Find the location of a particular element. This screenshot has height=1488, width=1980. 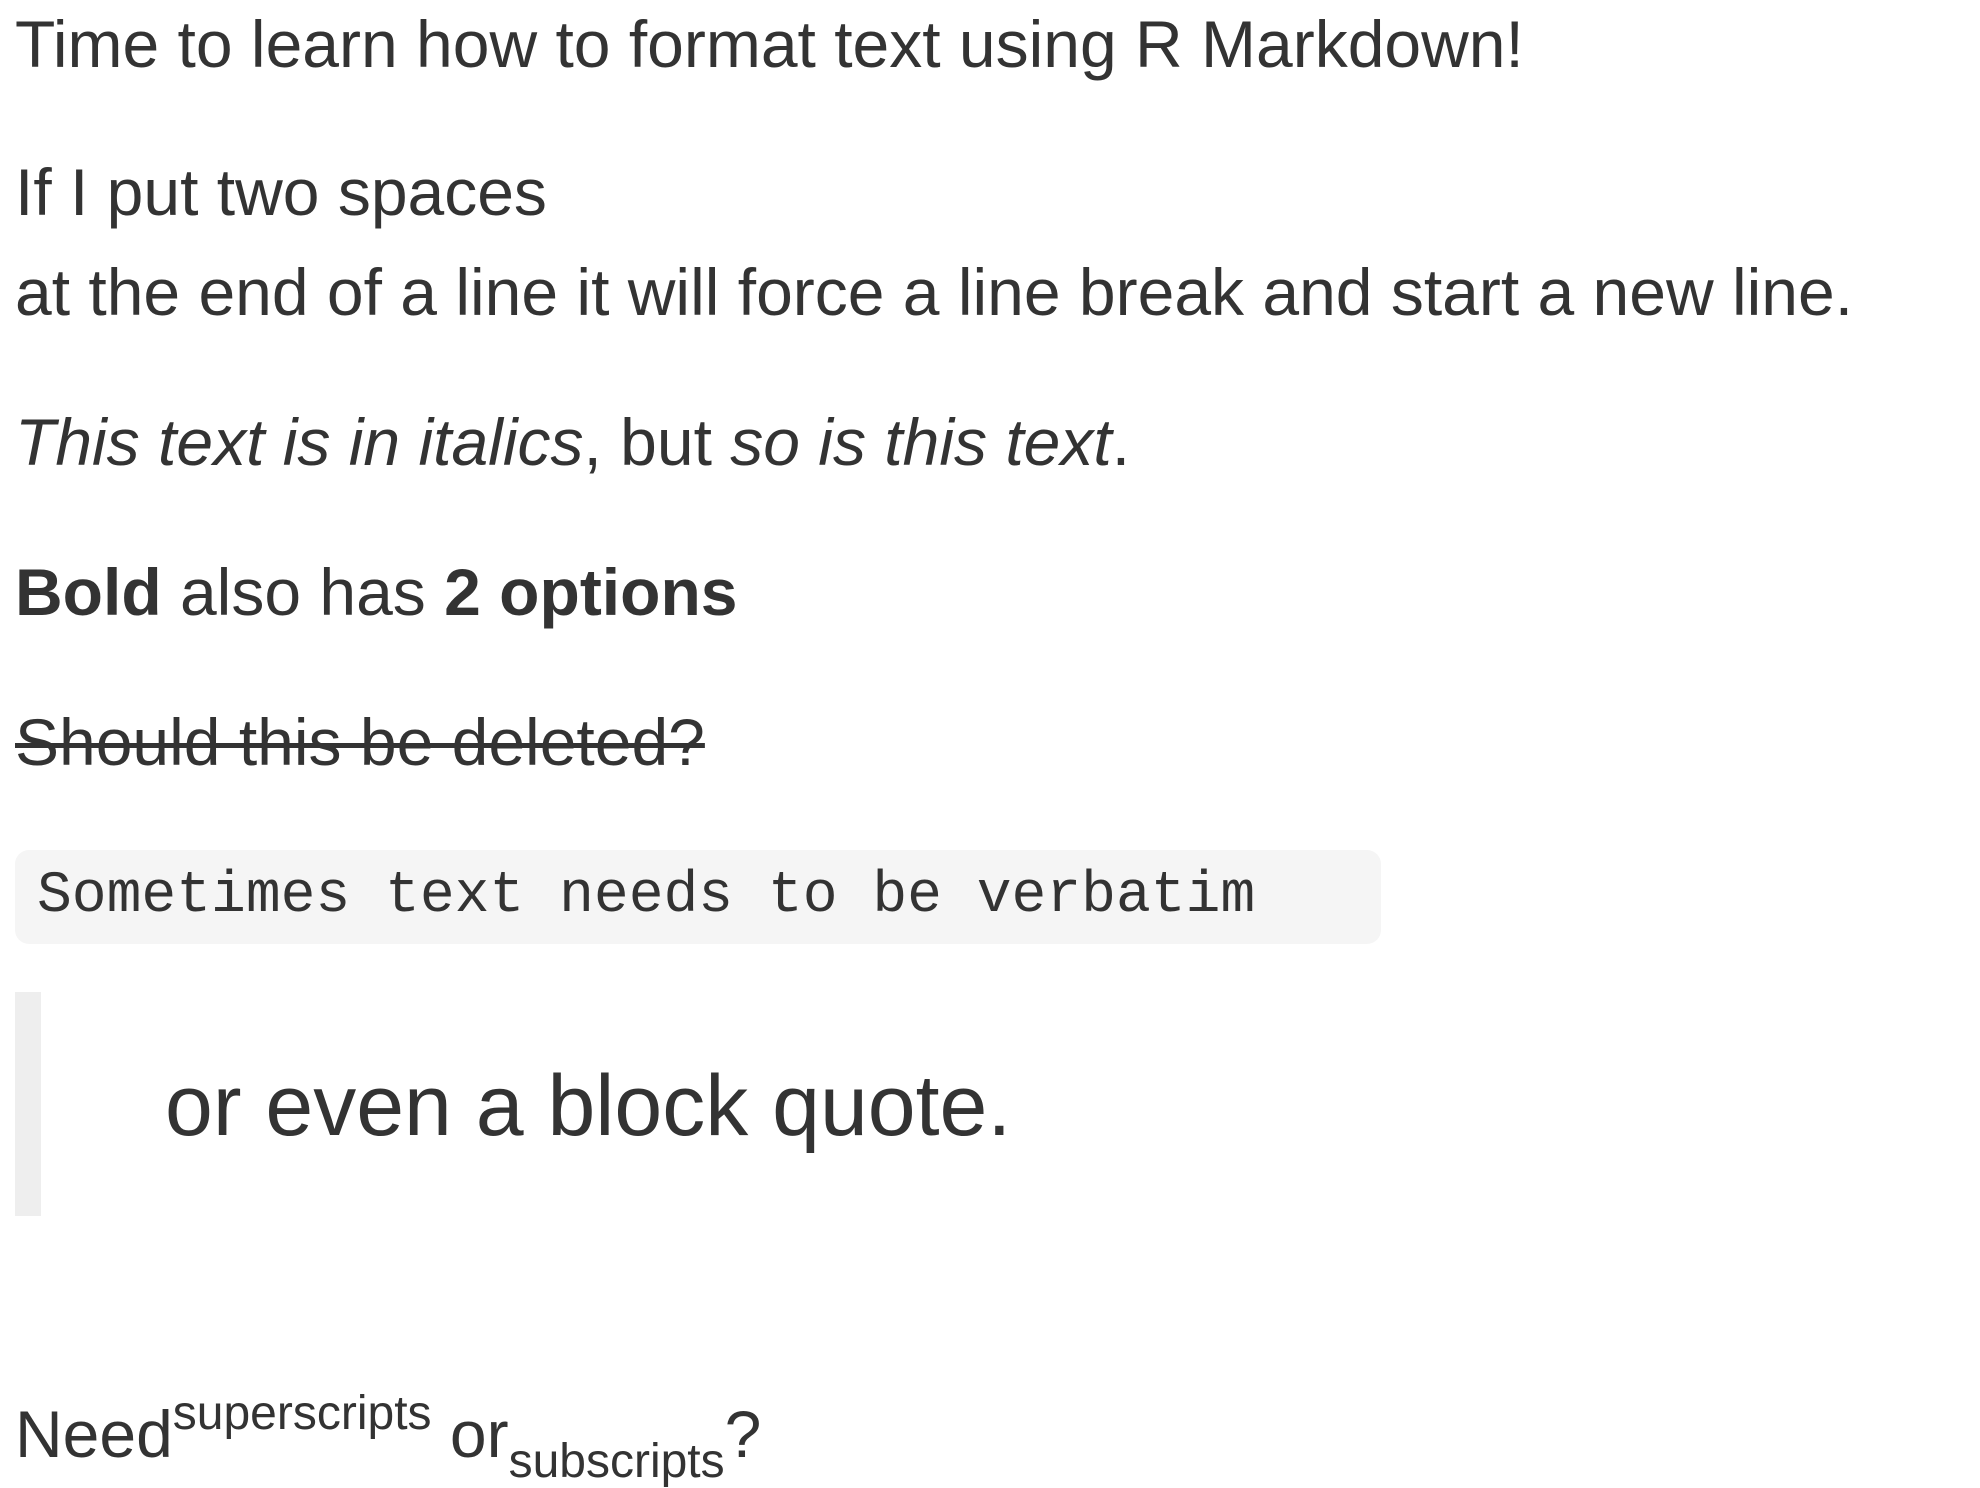

bold-paragraph: Bold also has 2 options is located at coordinates (376, 592).